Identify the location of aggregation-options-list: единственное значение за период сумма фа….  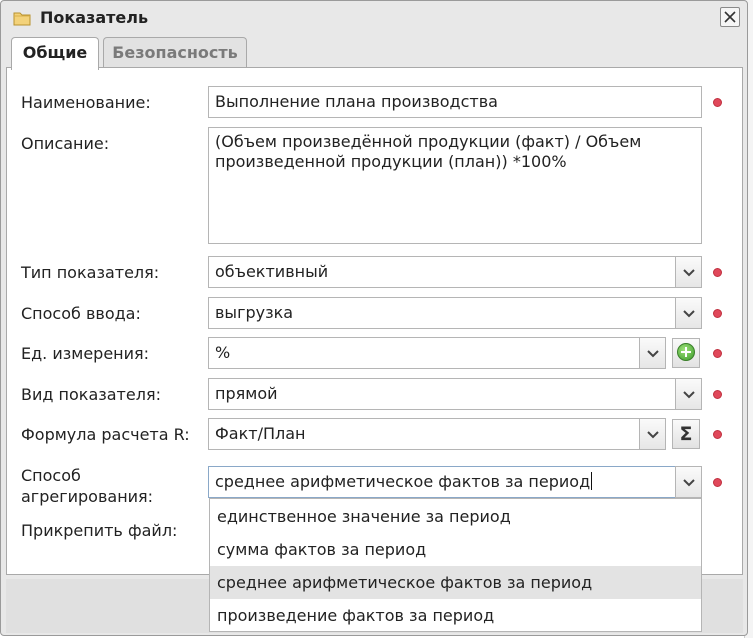
(455, 565).